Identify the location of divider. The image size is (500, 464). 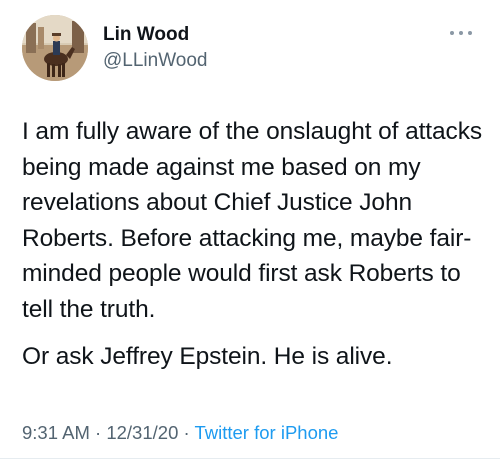
(250, 458).